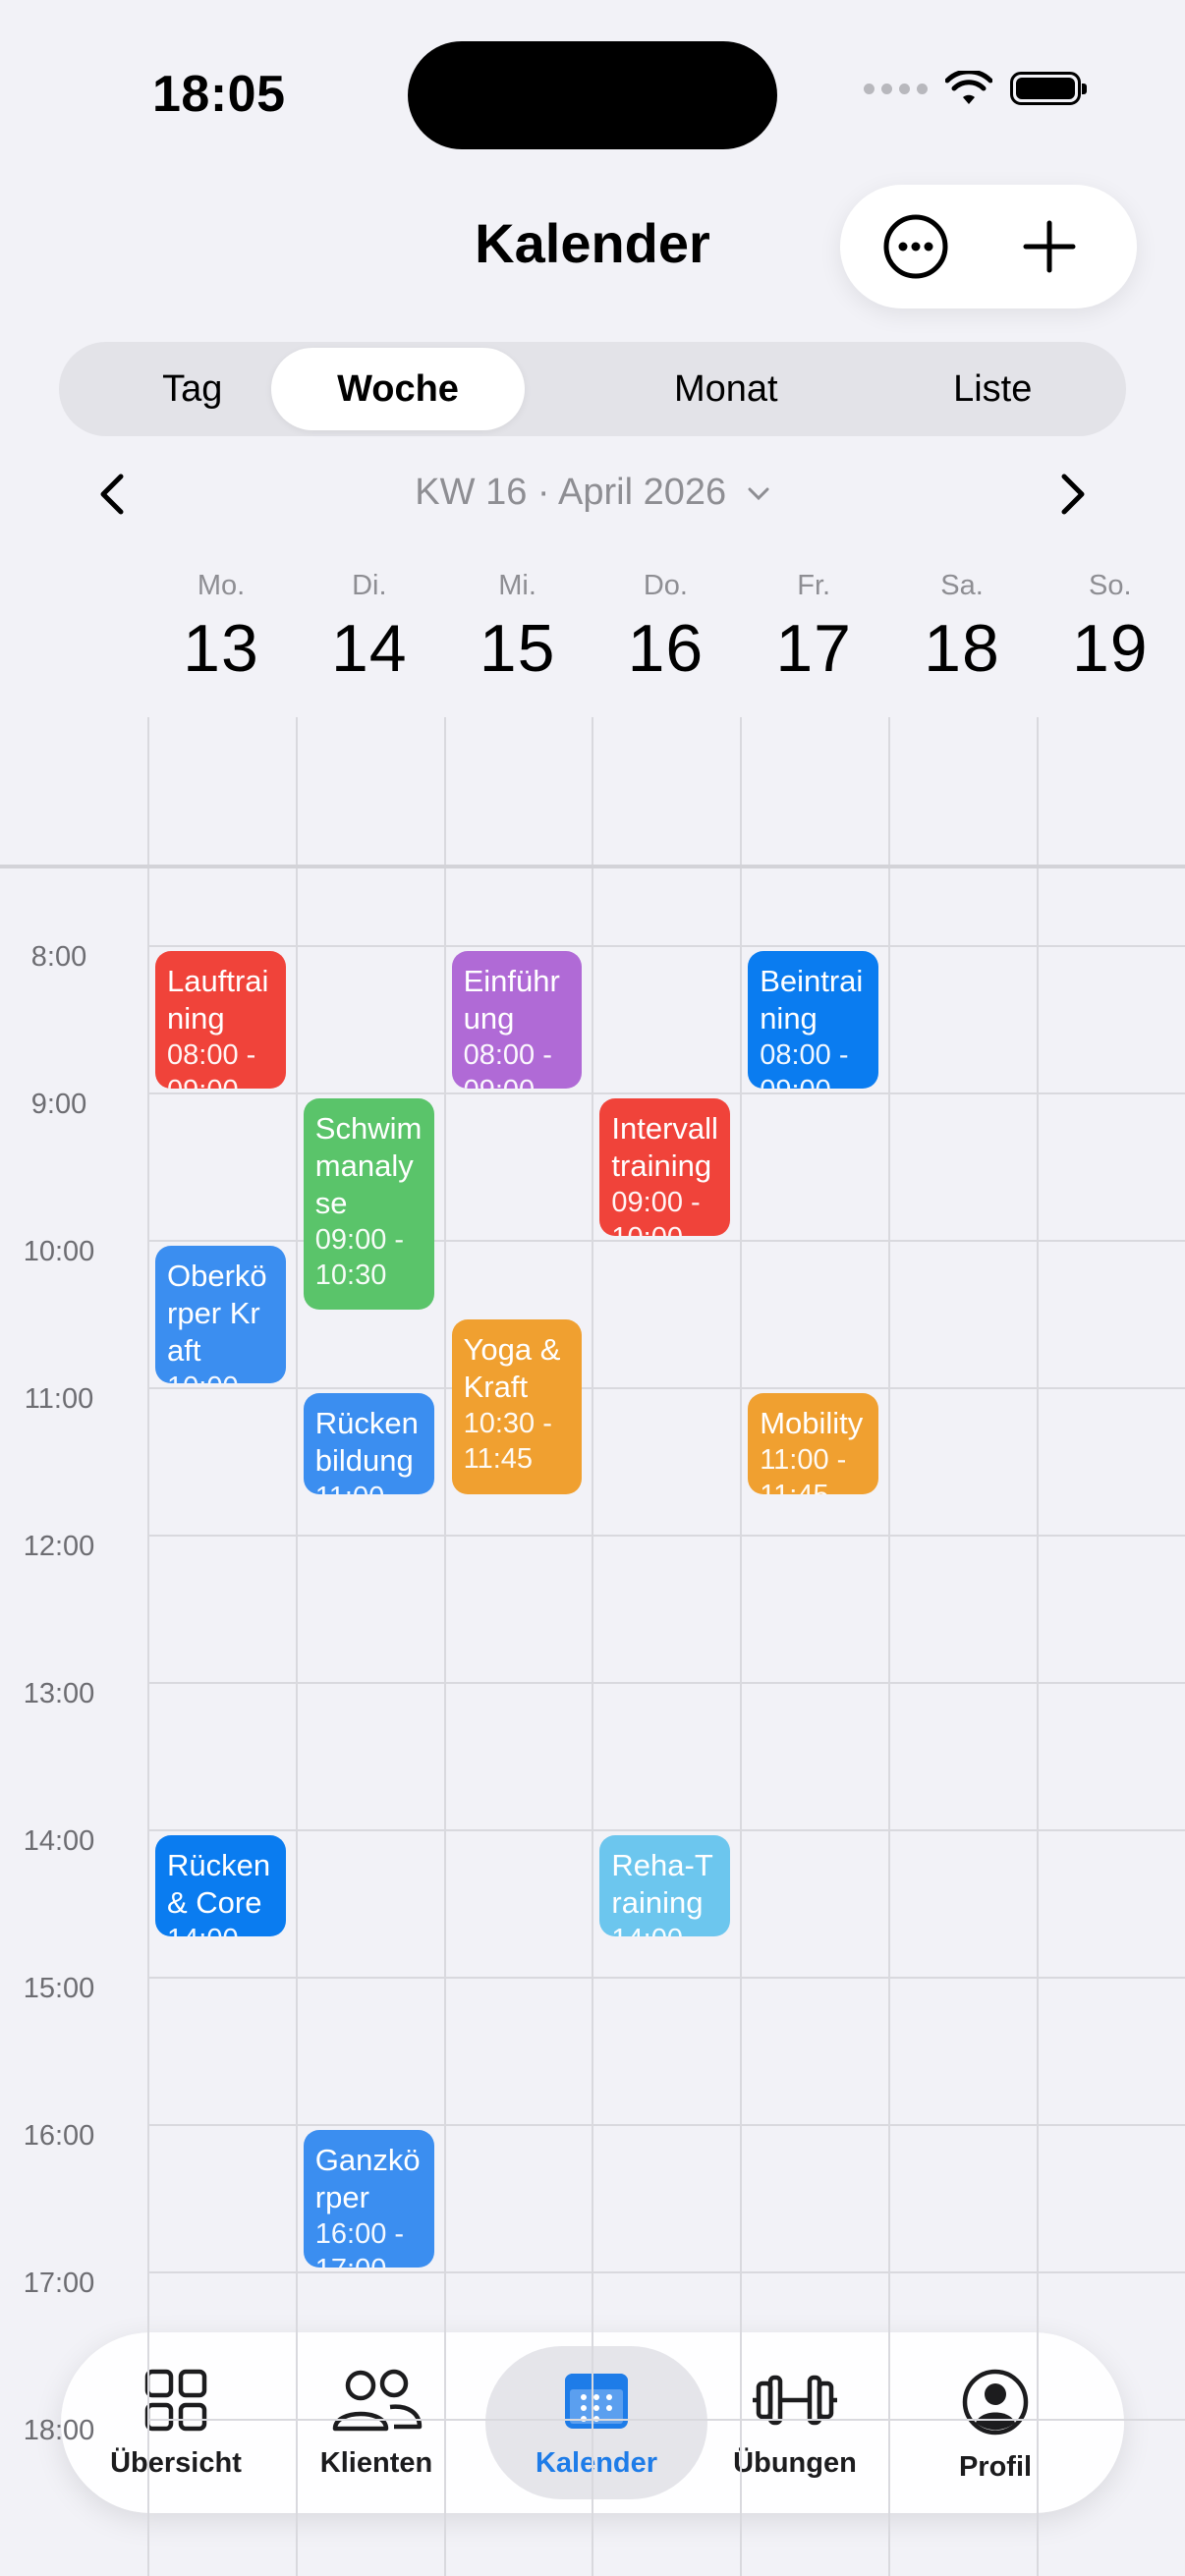 Image resolution: width=1185 pixels, height=2576 pixels. What do you see at coordinates (814, 585) in the screenshot?
I see `day-name: Fr.` at bounding box center [814, 585].